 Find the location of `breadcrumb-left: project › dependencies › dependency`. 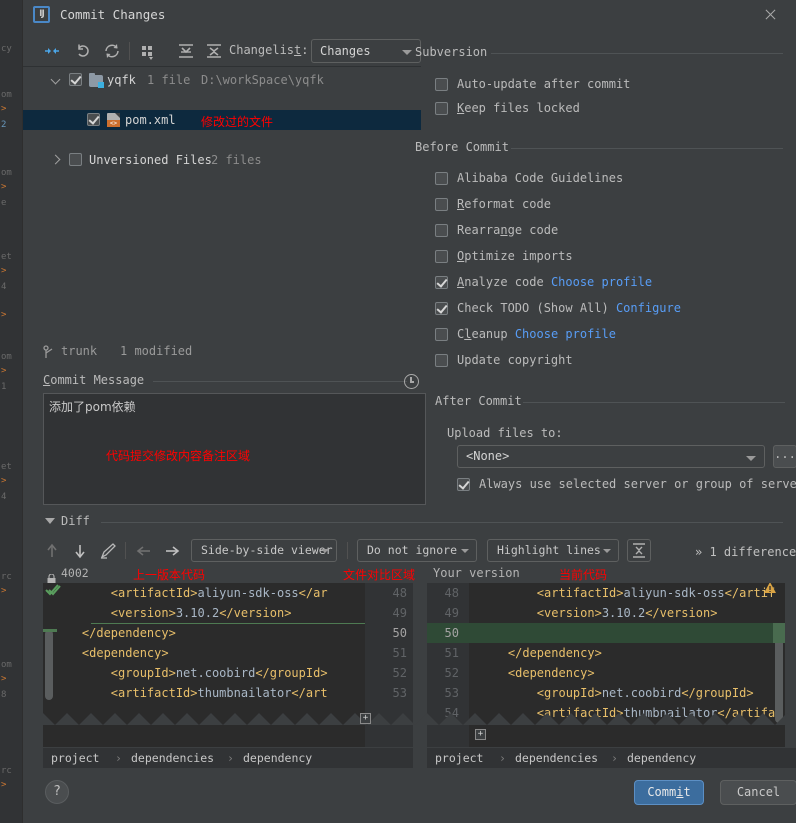

breadcrumb-left: project › dependencies › dependency is located at coordinates (228, 758).